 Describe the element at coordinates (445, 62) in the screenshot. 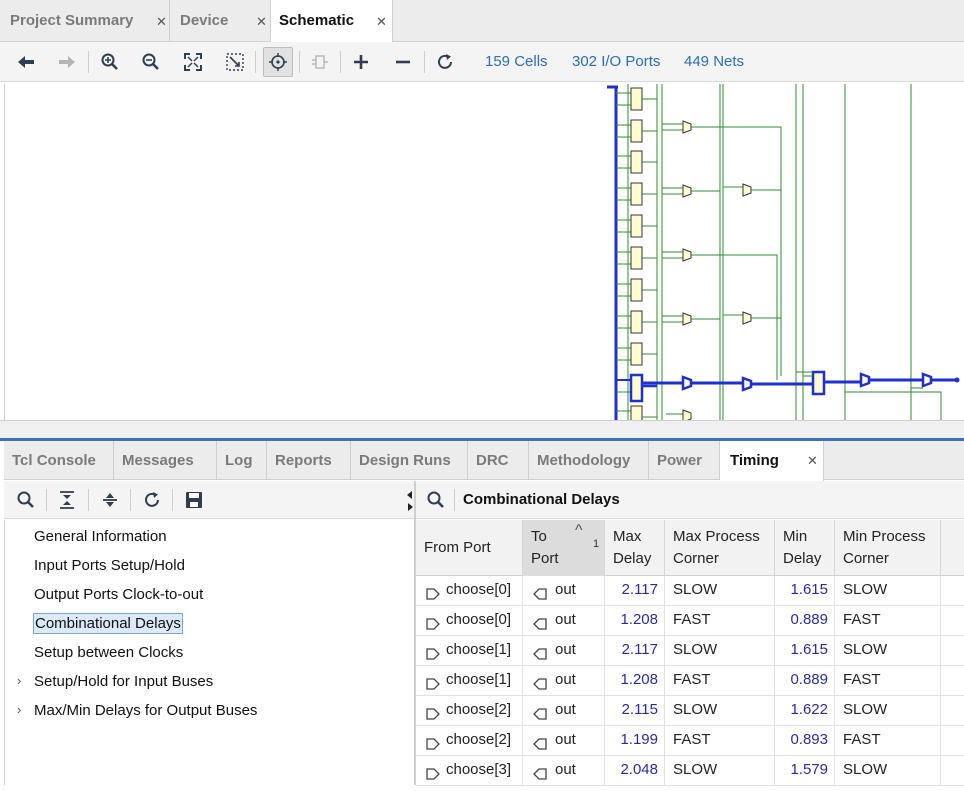

I see `refresh-button` at that location.